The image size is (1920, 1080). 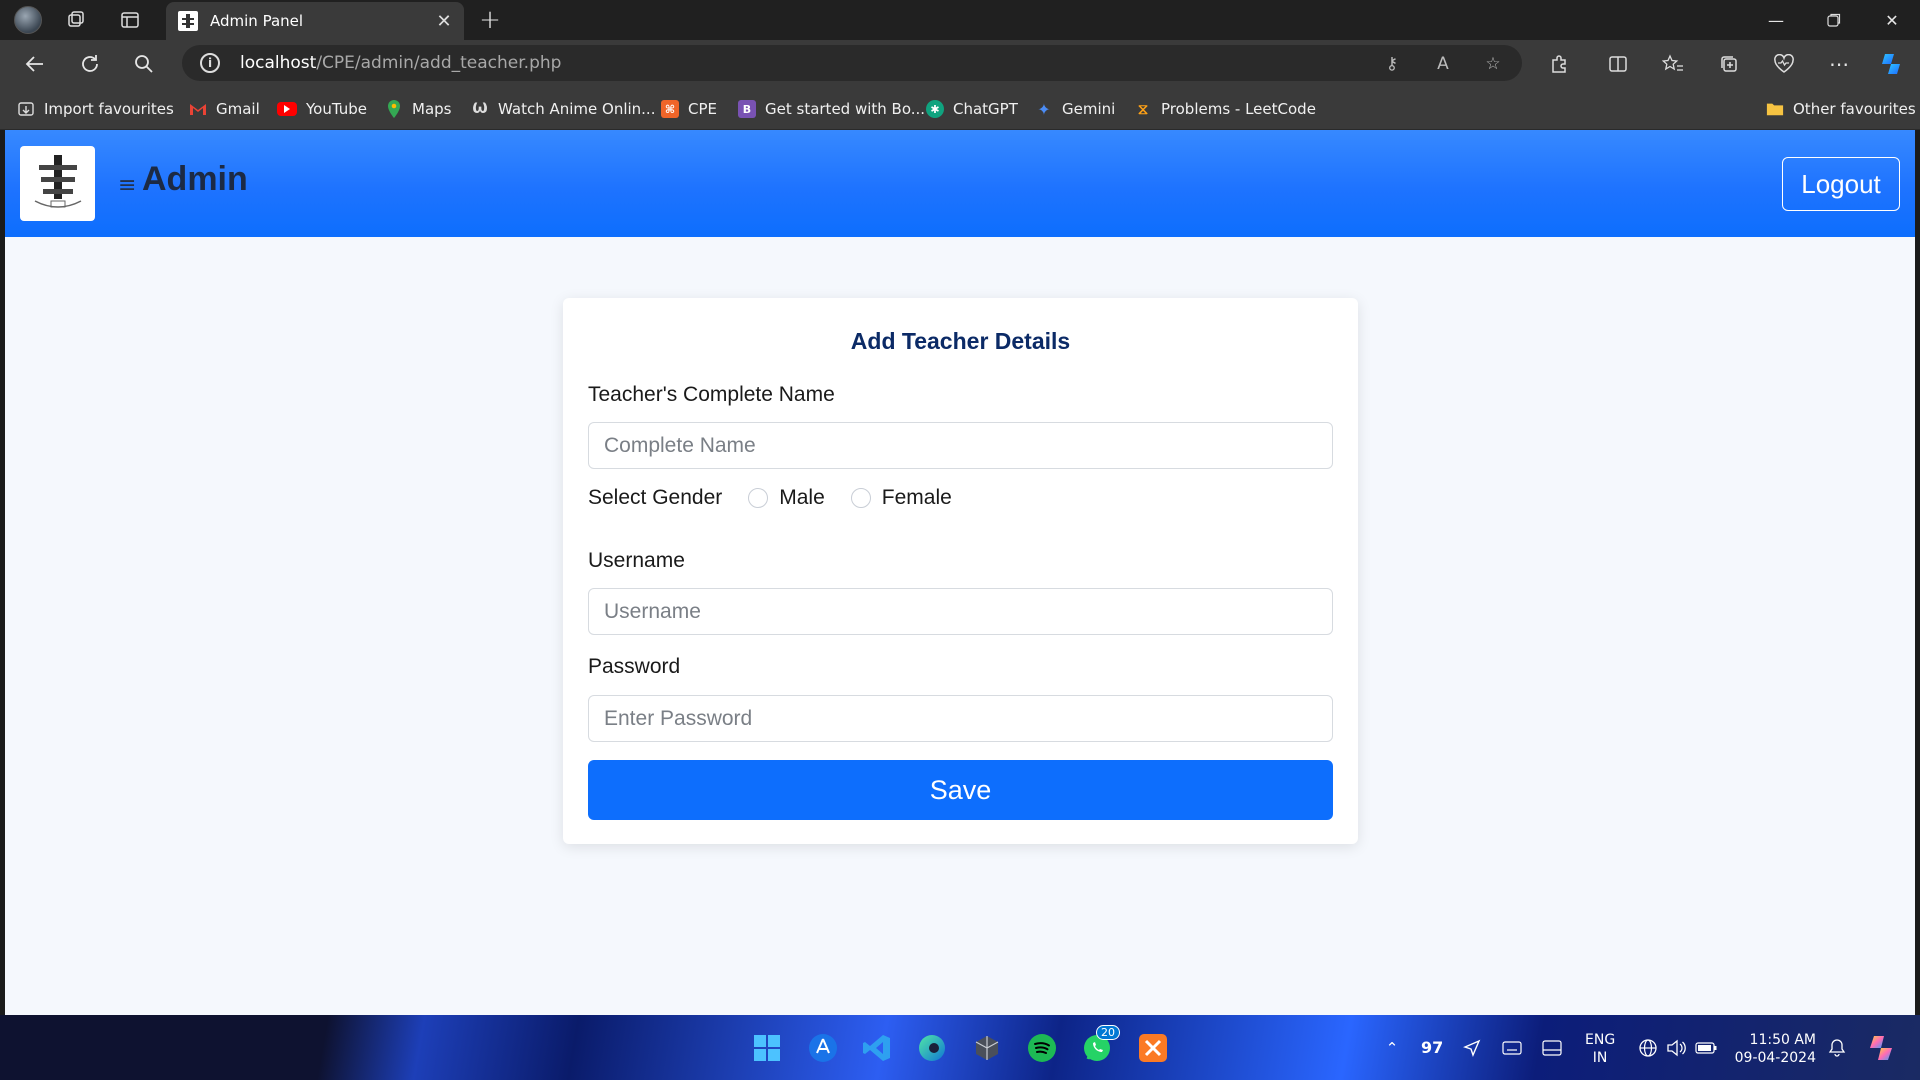 I want to click on more-options-icon: ⋯, so click(x=1839, y=64).